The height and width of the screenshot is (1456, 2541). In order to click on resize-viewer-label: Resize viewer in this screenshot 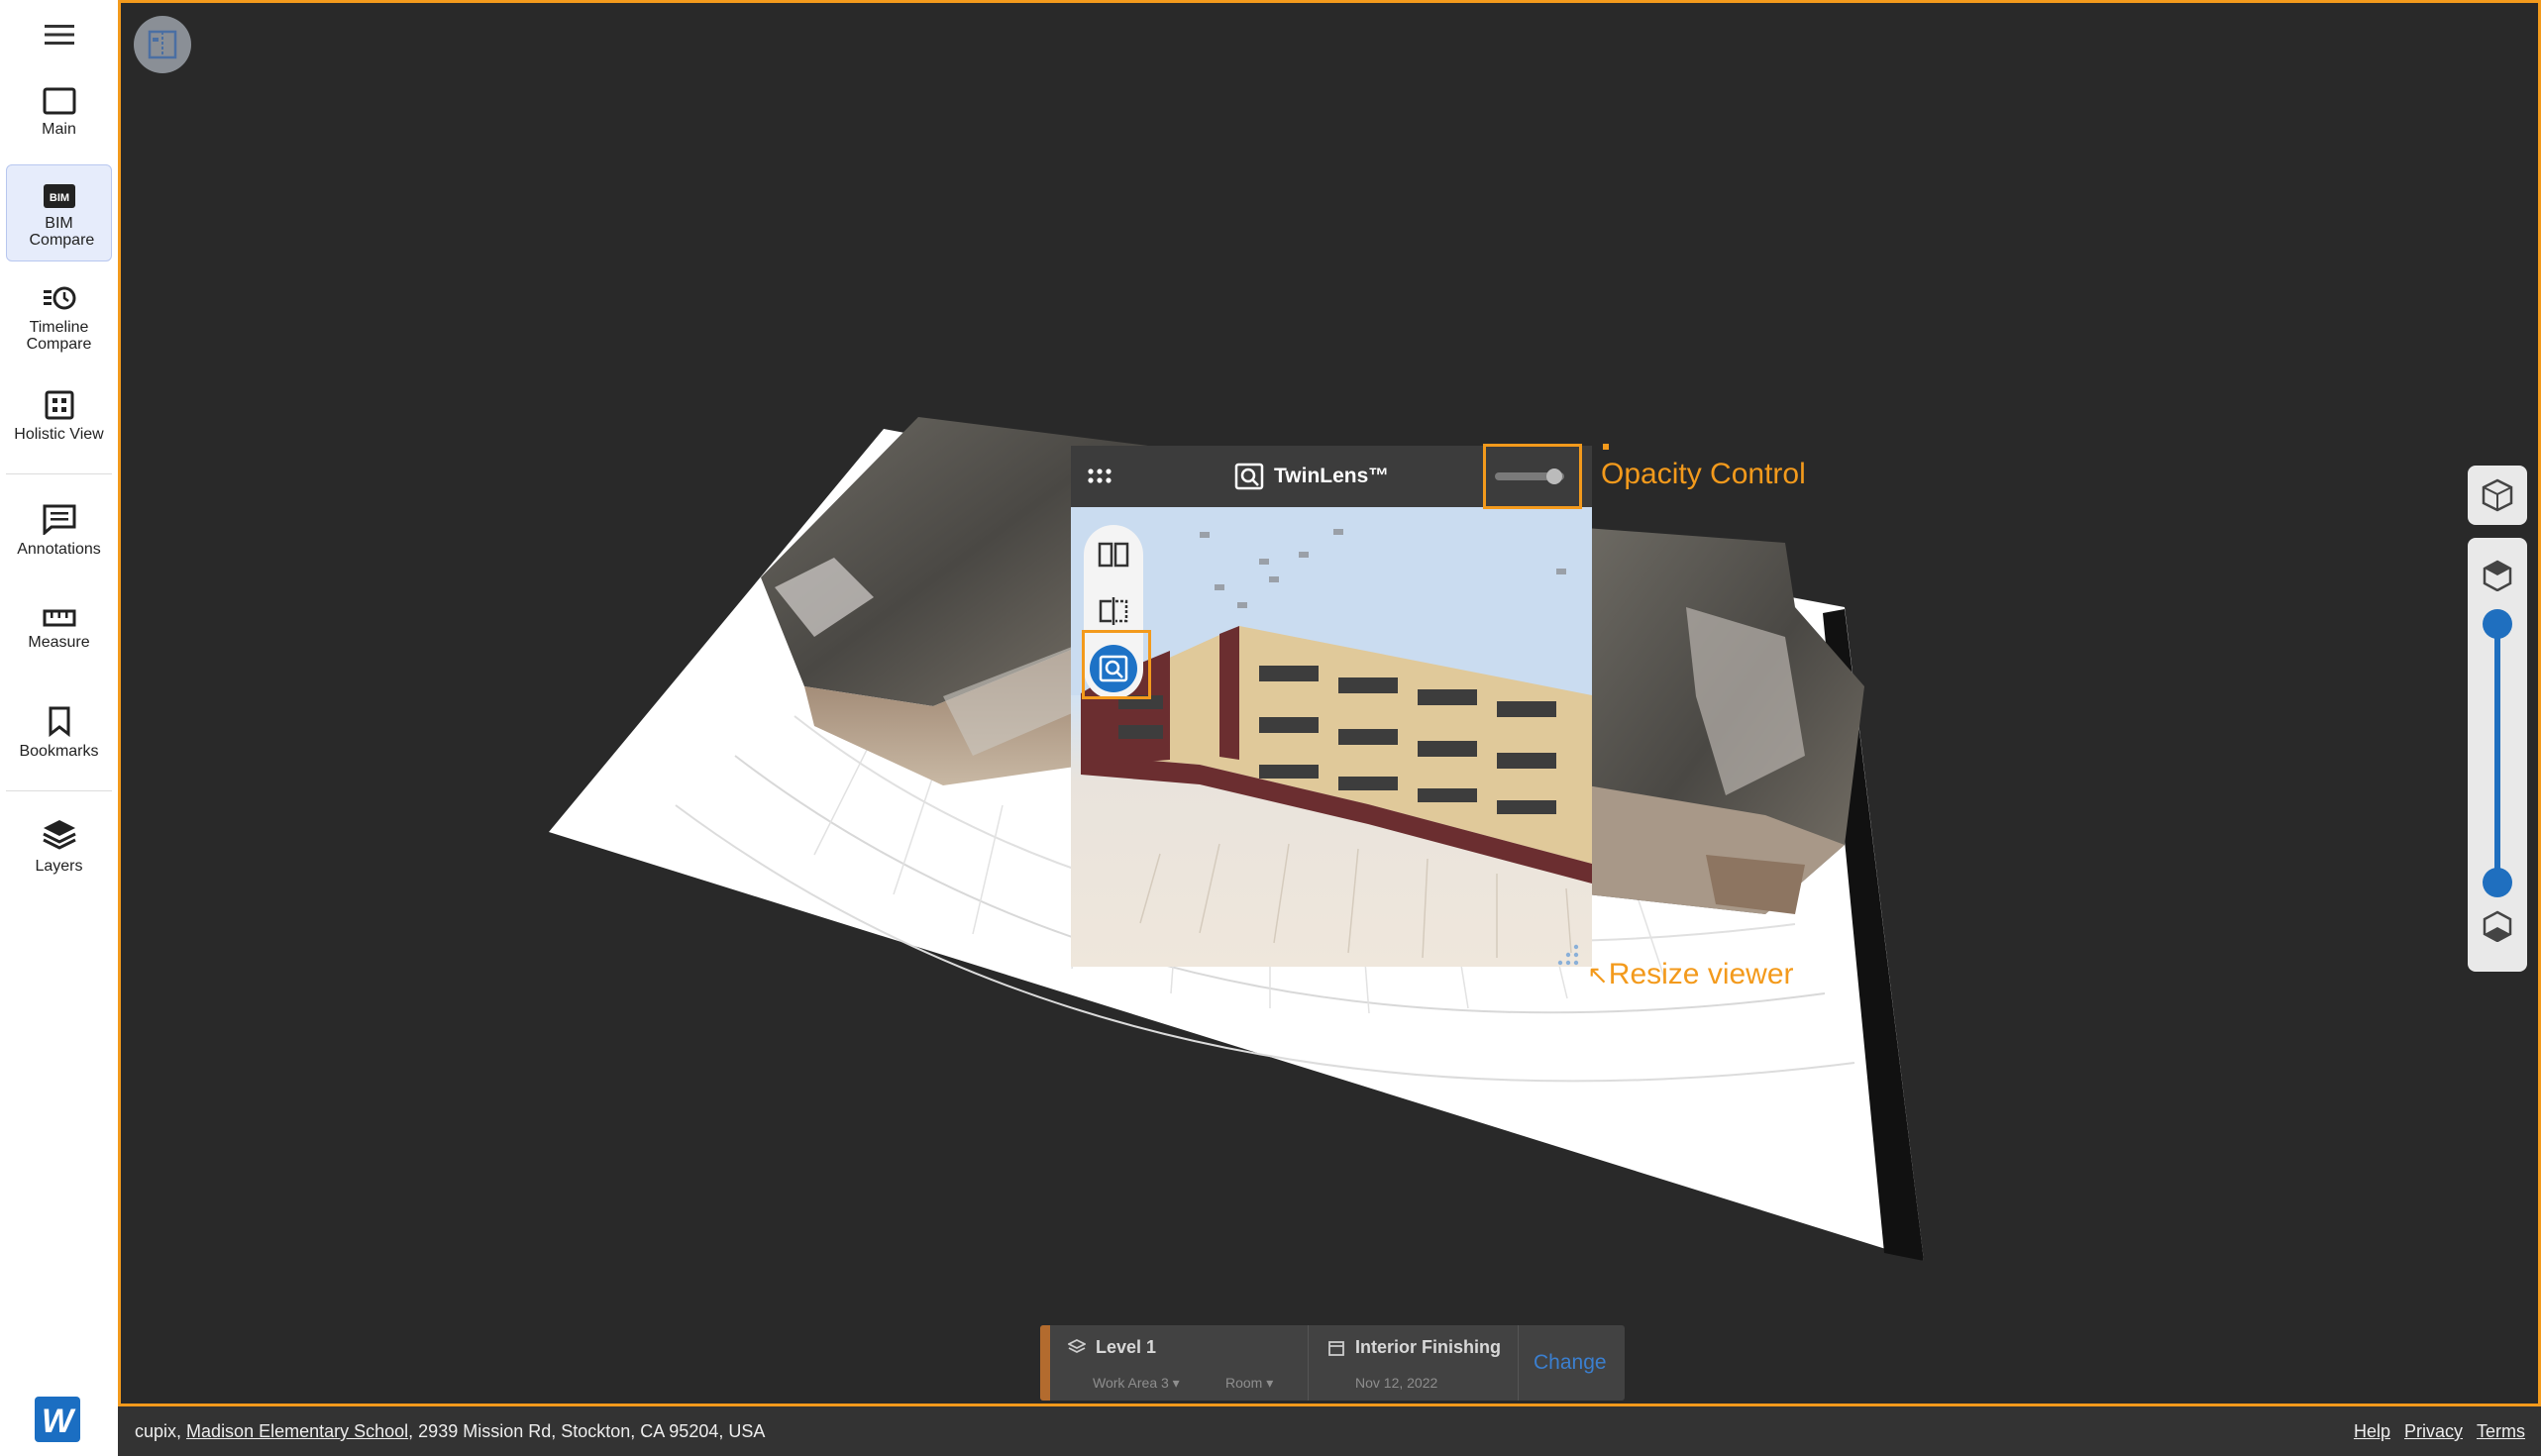, I will do `click(1701, 974)`.